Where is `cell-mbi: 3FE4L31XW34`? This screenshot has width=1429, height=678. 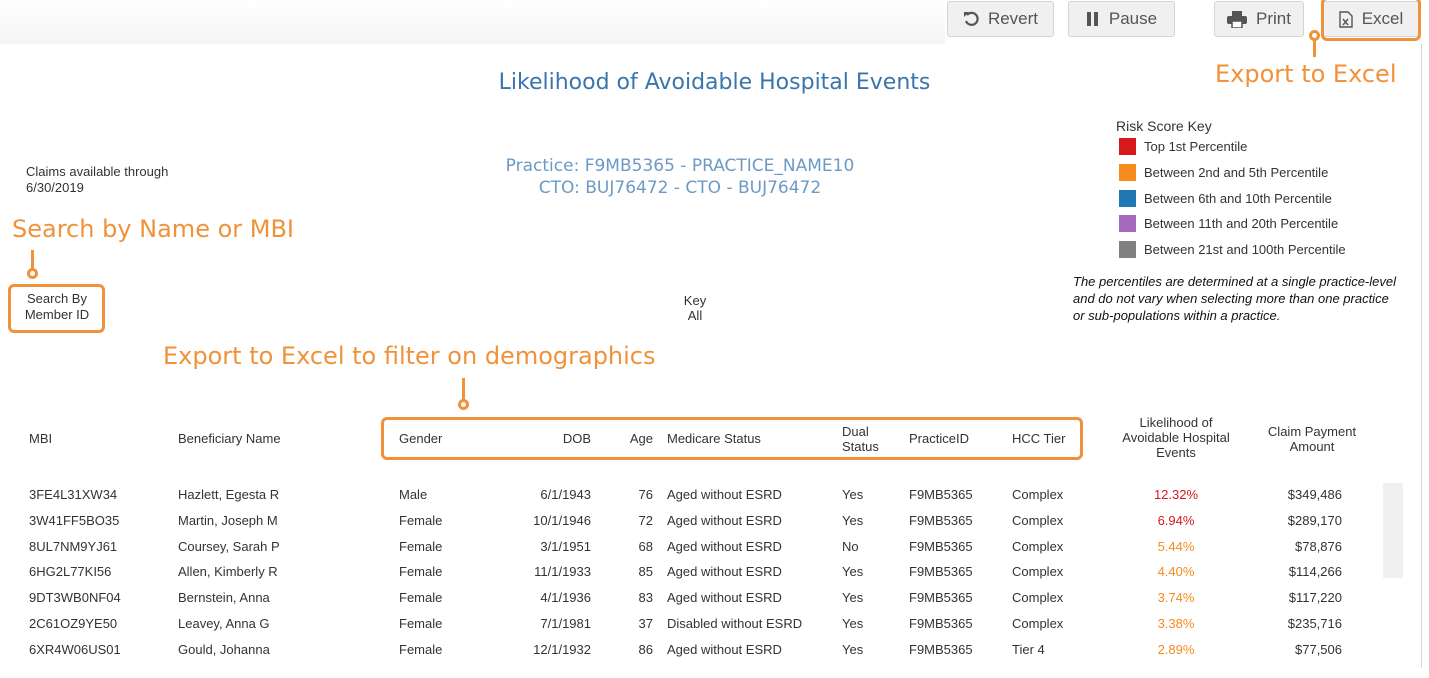 cell-mbi: 3FE4L31XW34 is located at coordinates (73, 494).